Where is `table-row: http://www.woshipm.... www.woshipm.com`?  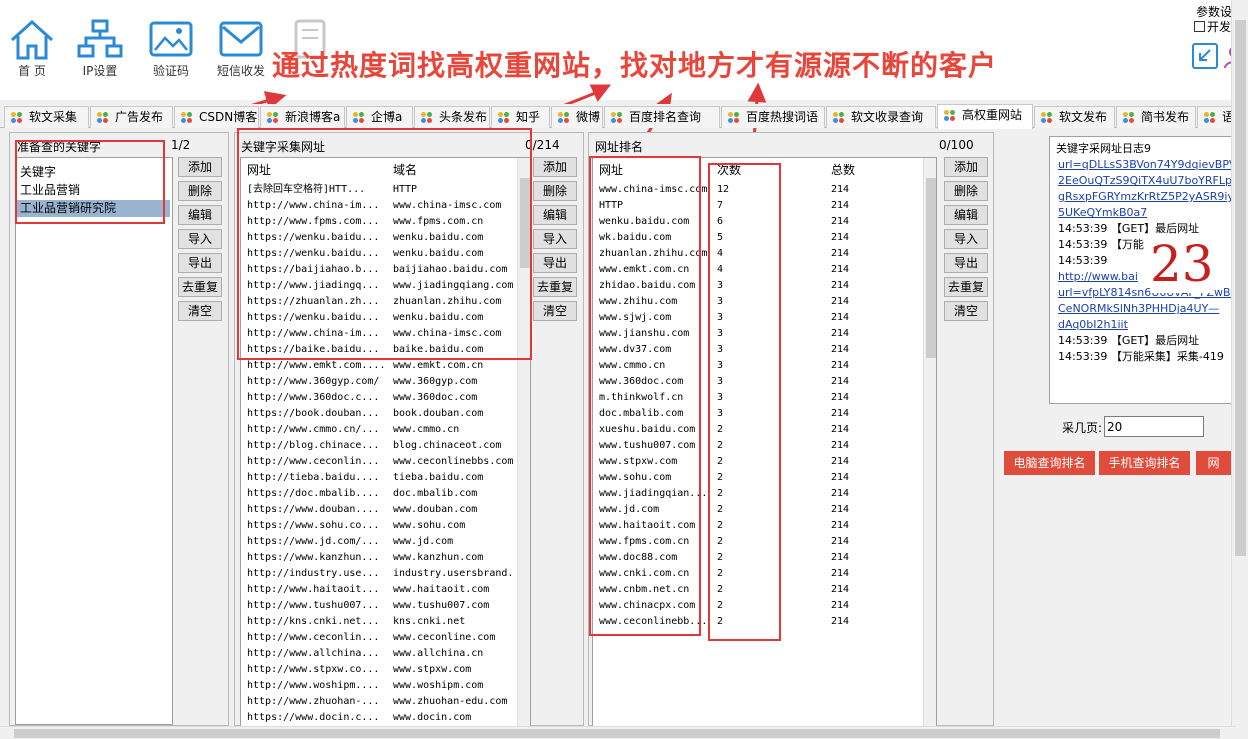 table-row: http://www.woshipm.... www.woshipm.com is located at coordinates (379, 686).